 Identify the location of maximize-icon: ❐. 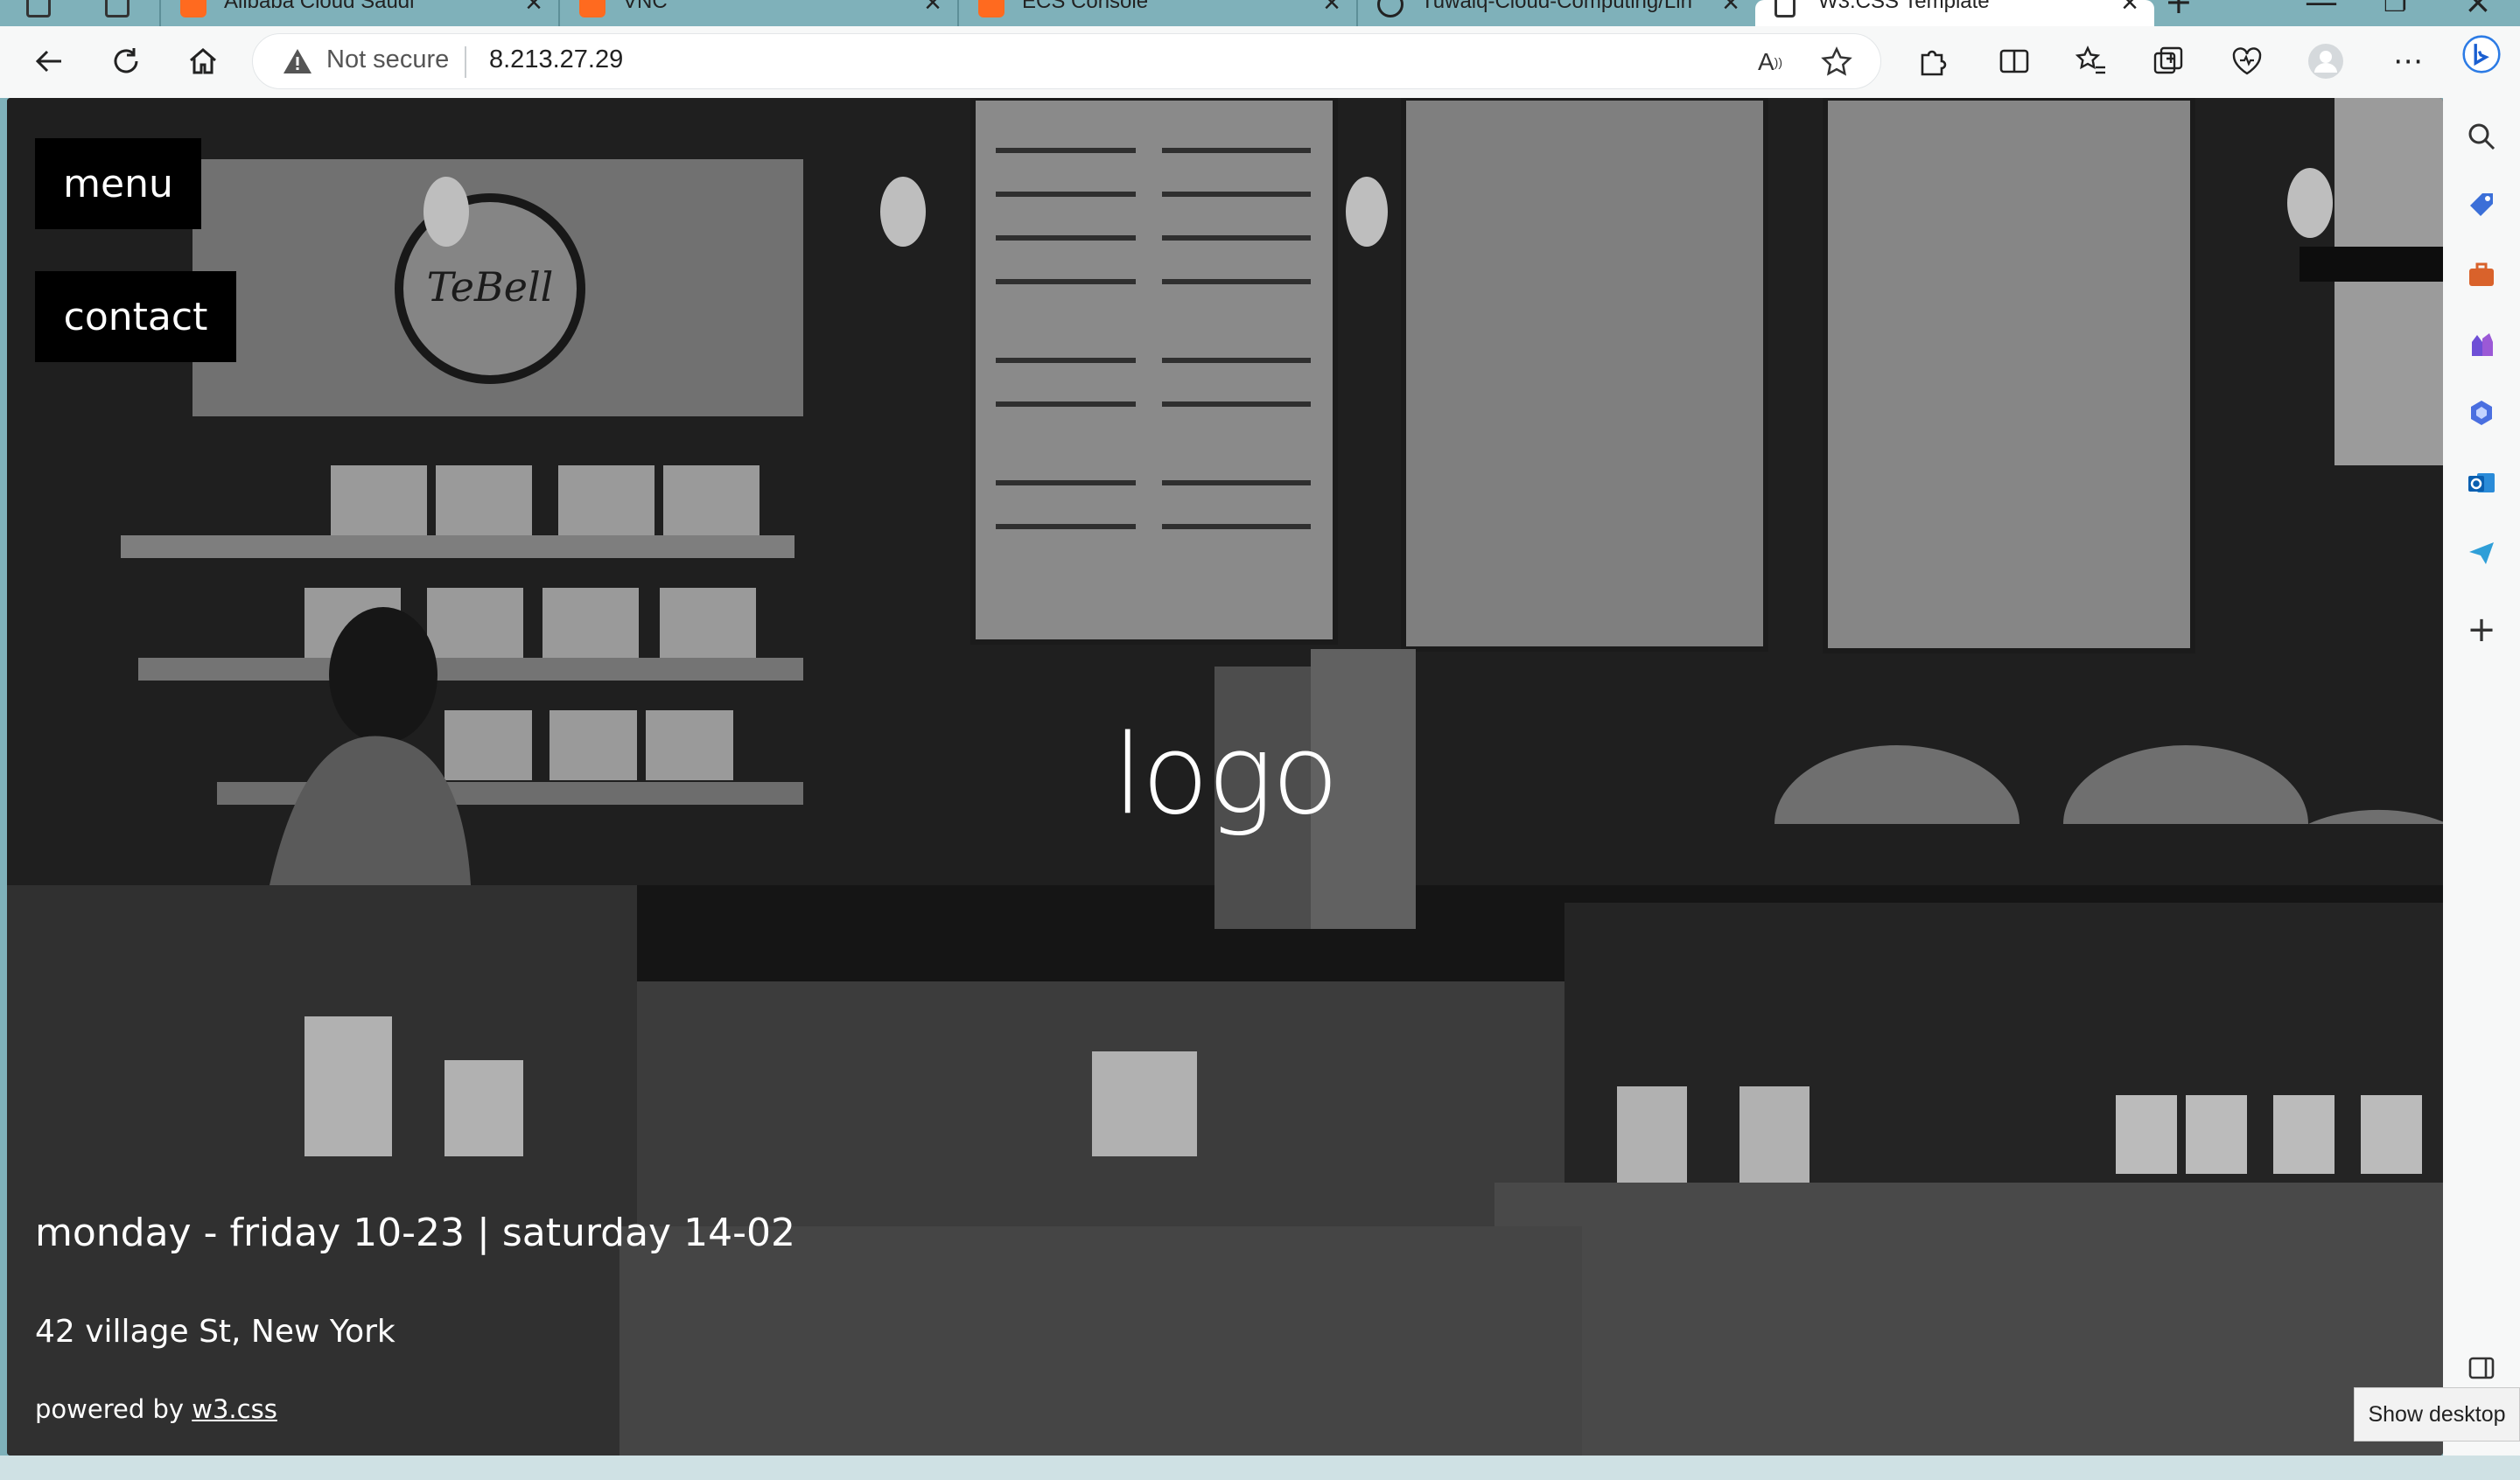
(2395, 9).